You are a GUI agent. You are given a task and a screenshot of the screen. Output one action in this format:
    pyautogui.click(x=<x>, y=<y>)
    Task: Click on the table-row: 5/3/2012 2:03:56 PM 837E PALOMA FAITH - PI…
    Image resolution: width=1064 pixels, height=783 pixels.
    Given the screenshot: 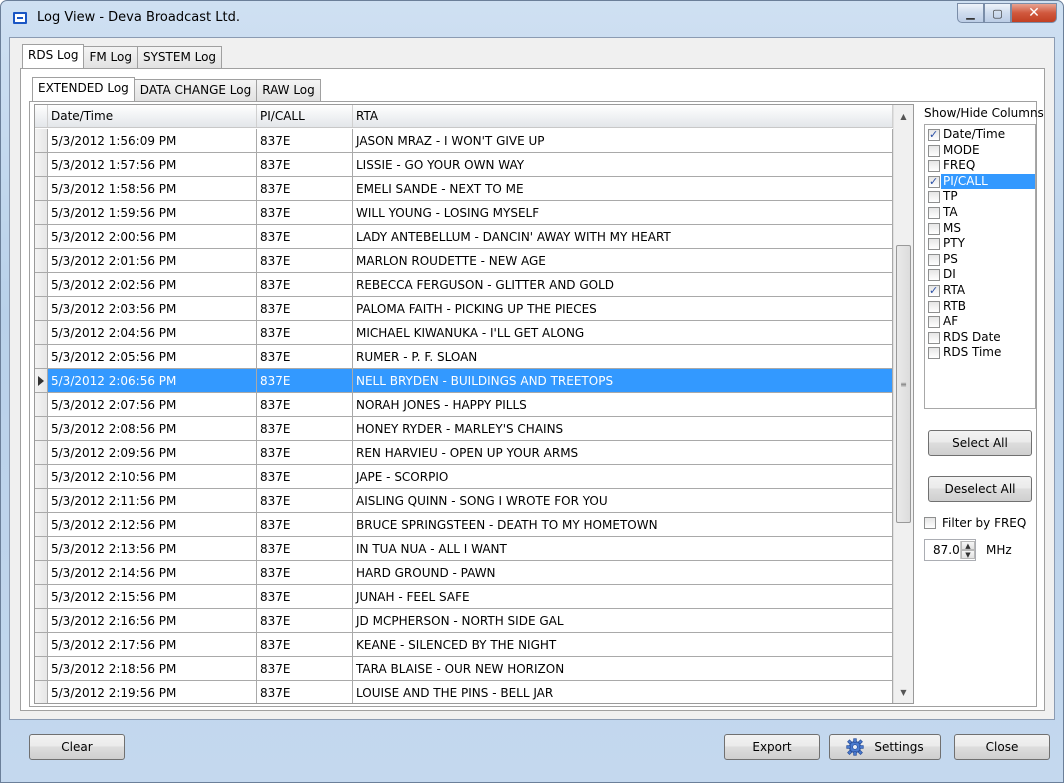 What is the action you would take?
    pyautogui.click(x=464, y=309)
    